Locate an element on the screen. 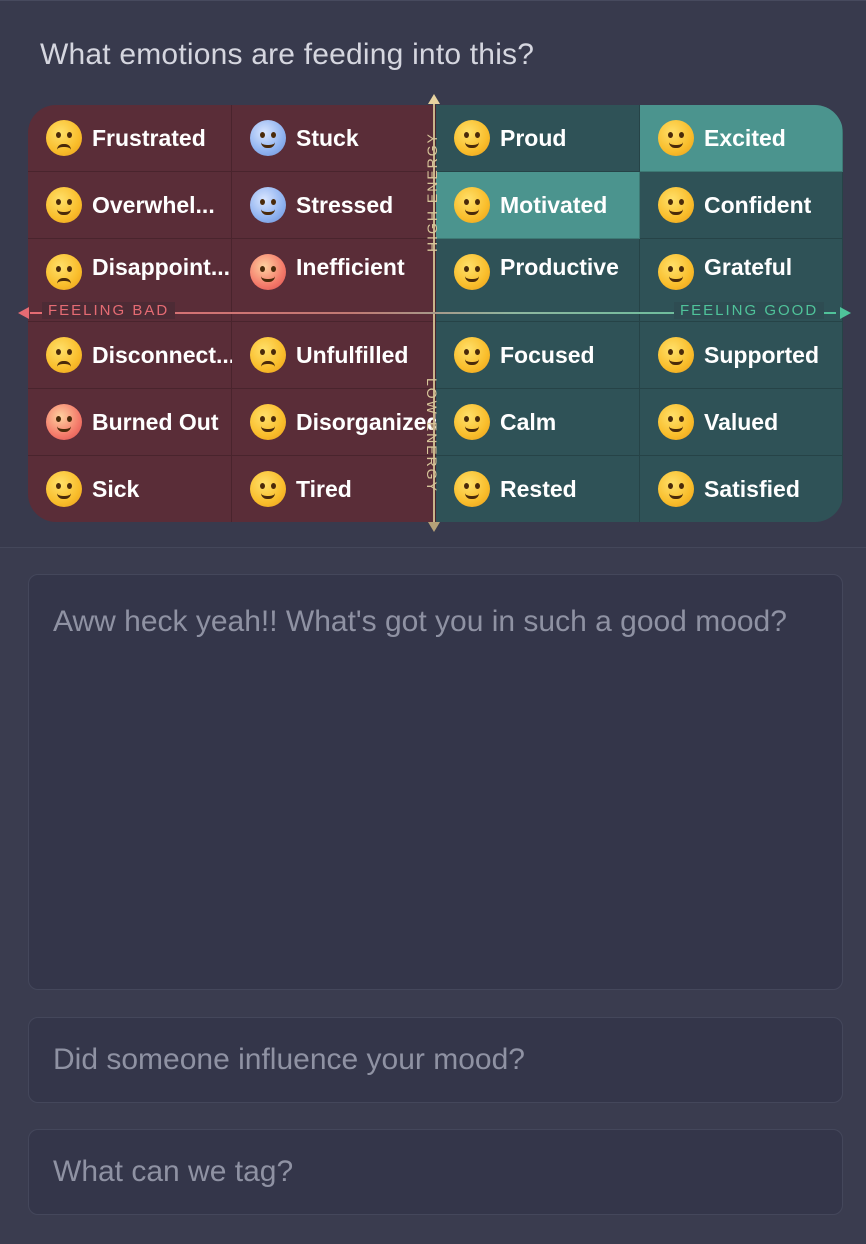 The width and height of the screenshot is (866, 1244). smiling-hearts-face-icon is located at coordinates (676, 355).